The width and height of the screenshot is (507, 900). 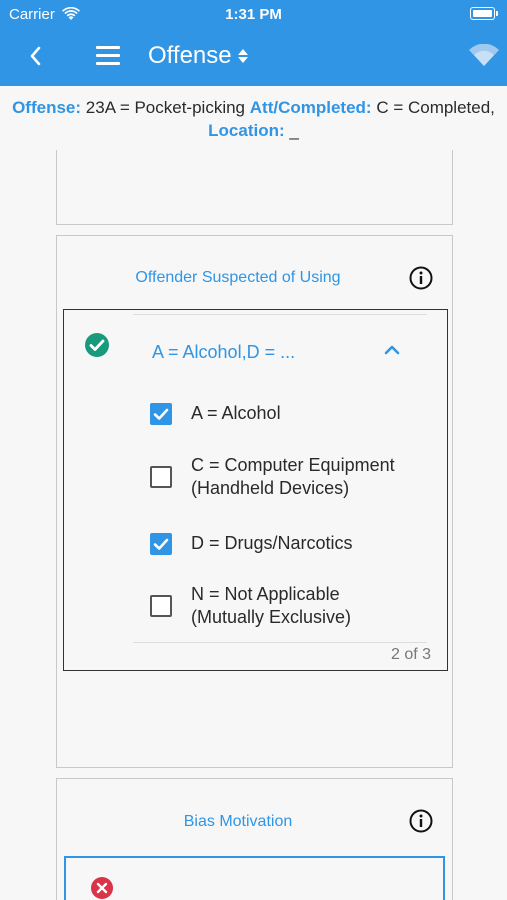 I want to click on att-completed-value: C = Completed,, so click(x=435, y=107).